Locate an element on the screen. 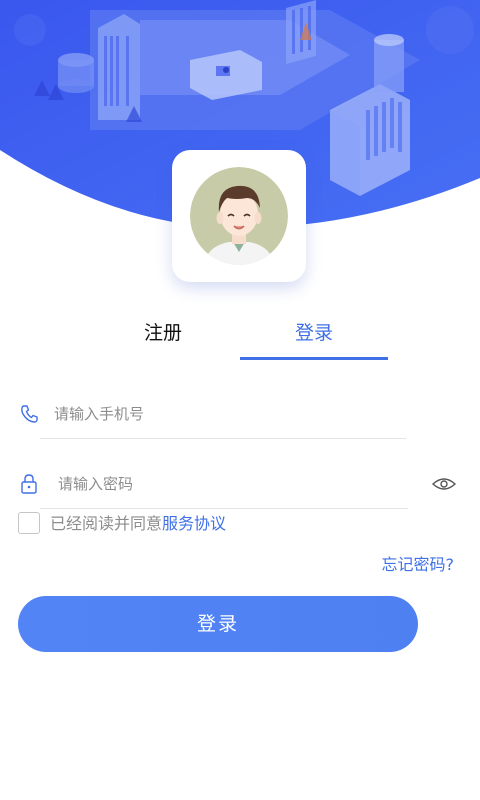 Image resolution: width=480 pixels, height=800 pixels. phone-icon is located at coordinates (29, 414).